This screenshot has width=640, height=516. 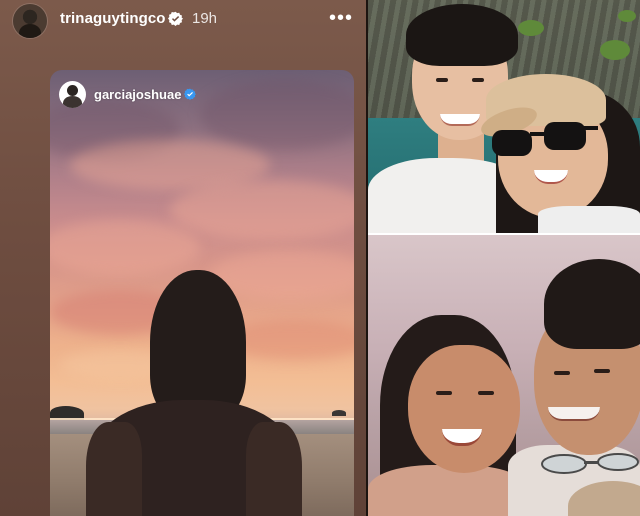 I want to click on reshared-avatar, so click(x=72, y=94).